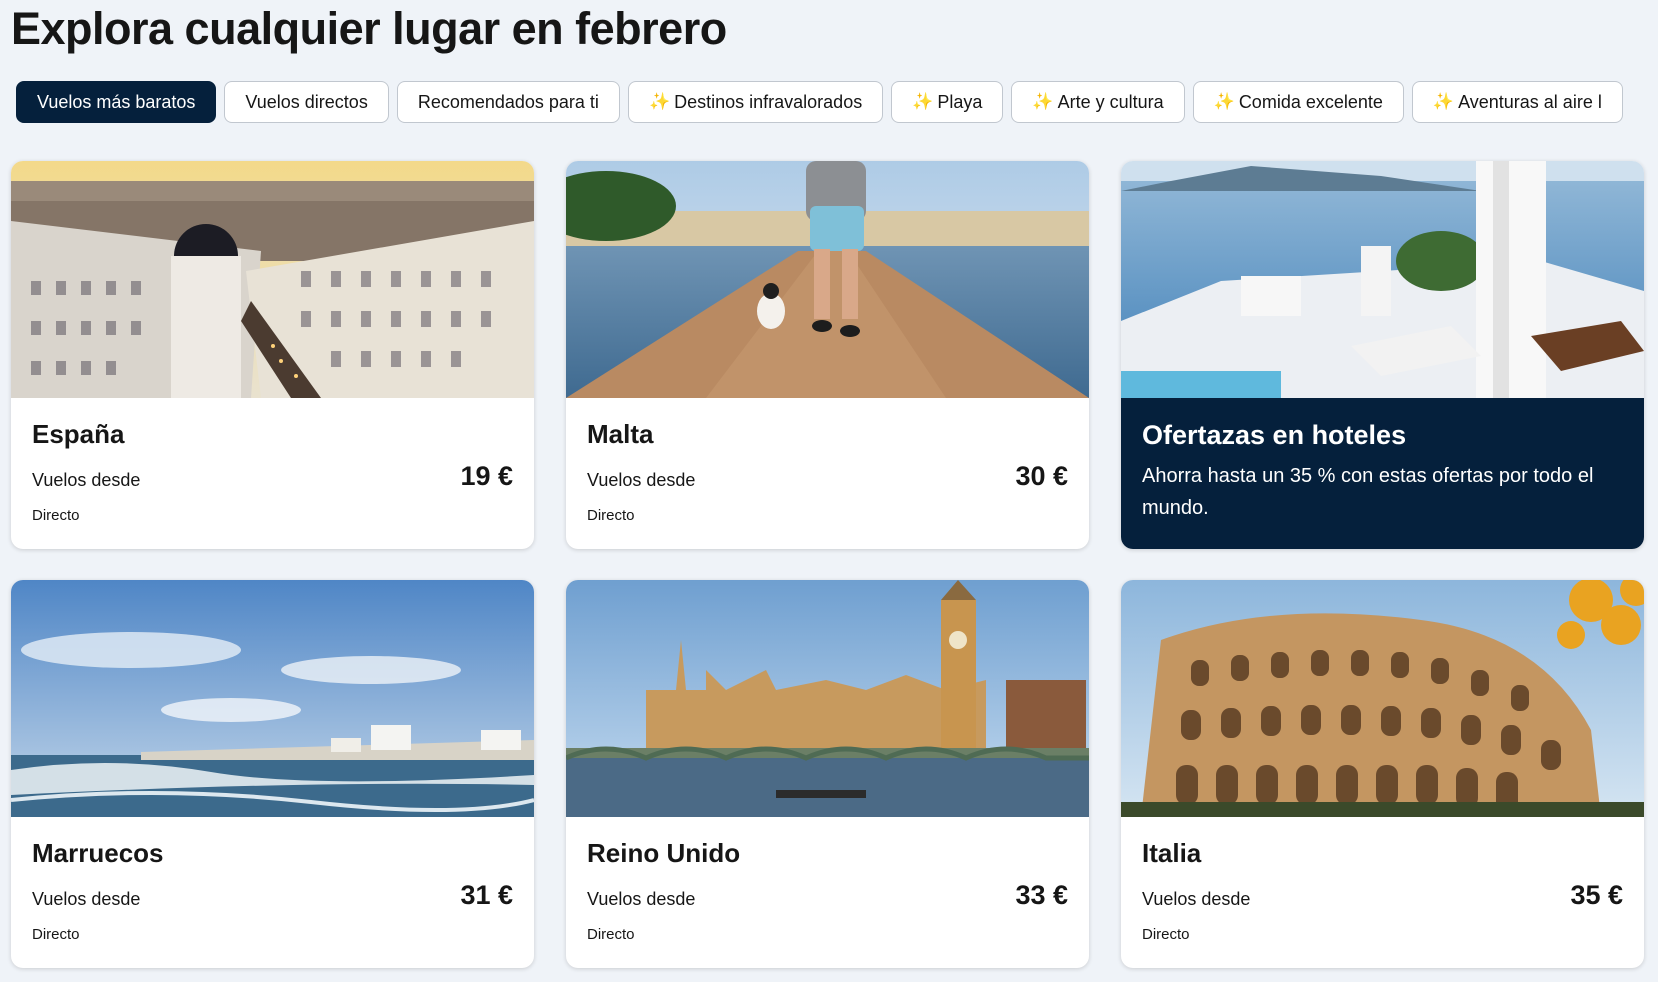  What do you see at coordinates (1041, 476) in the screenshot?
I see `destination-price: 30 €` at bounding box center [1041, 476].